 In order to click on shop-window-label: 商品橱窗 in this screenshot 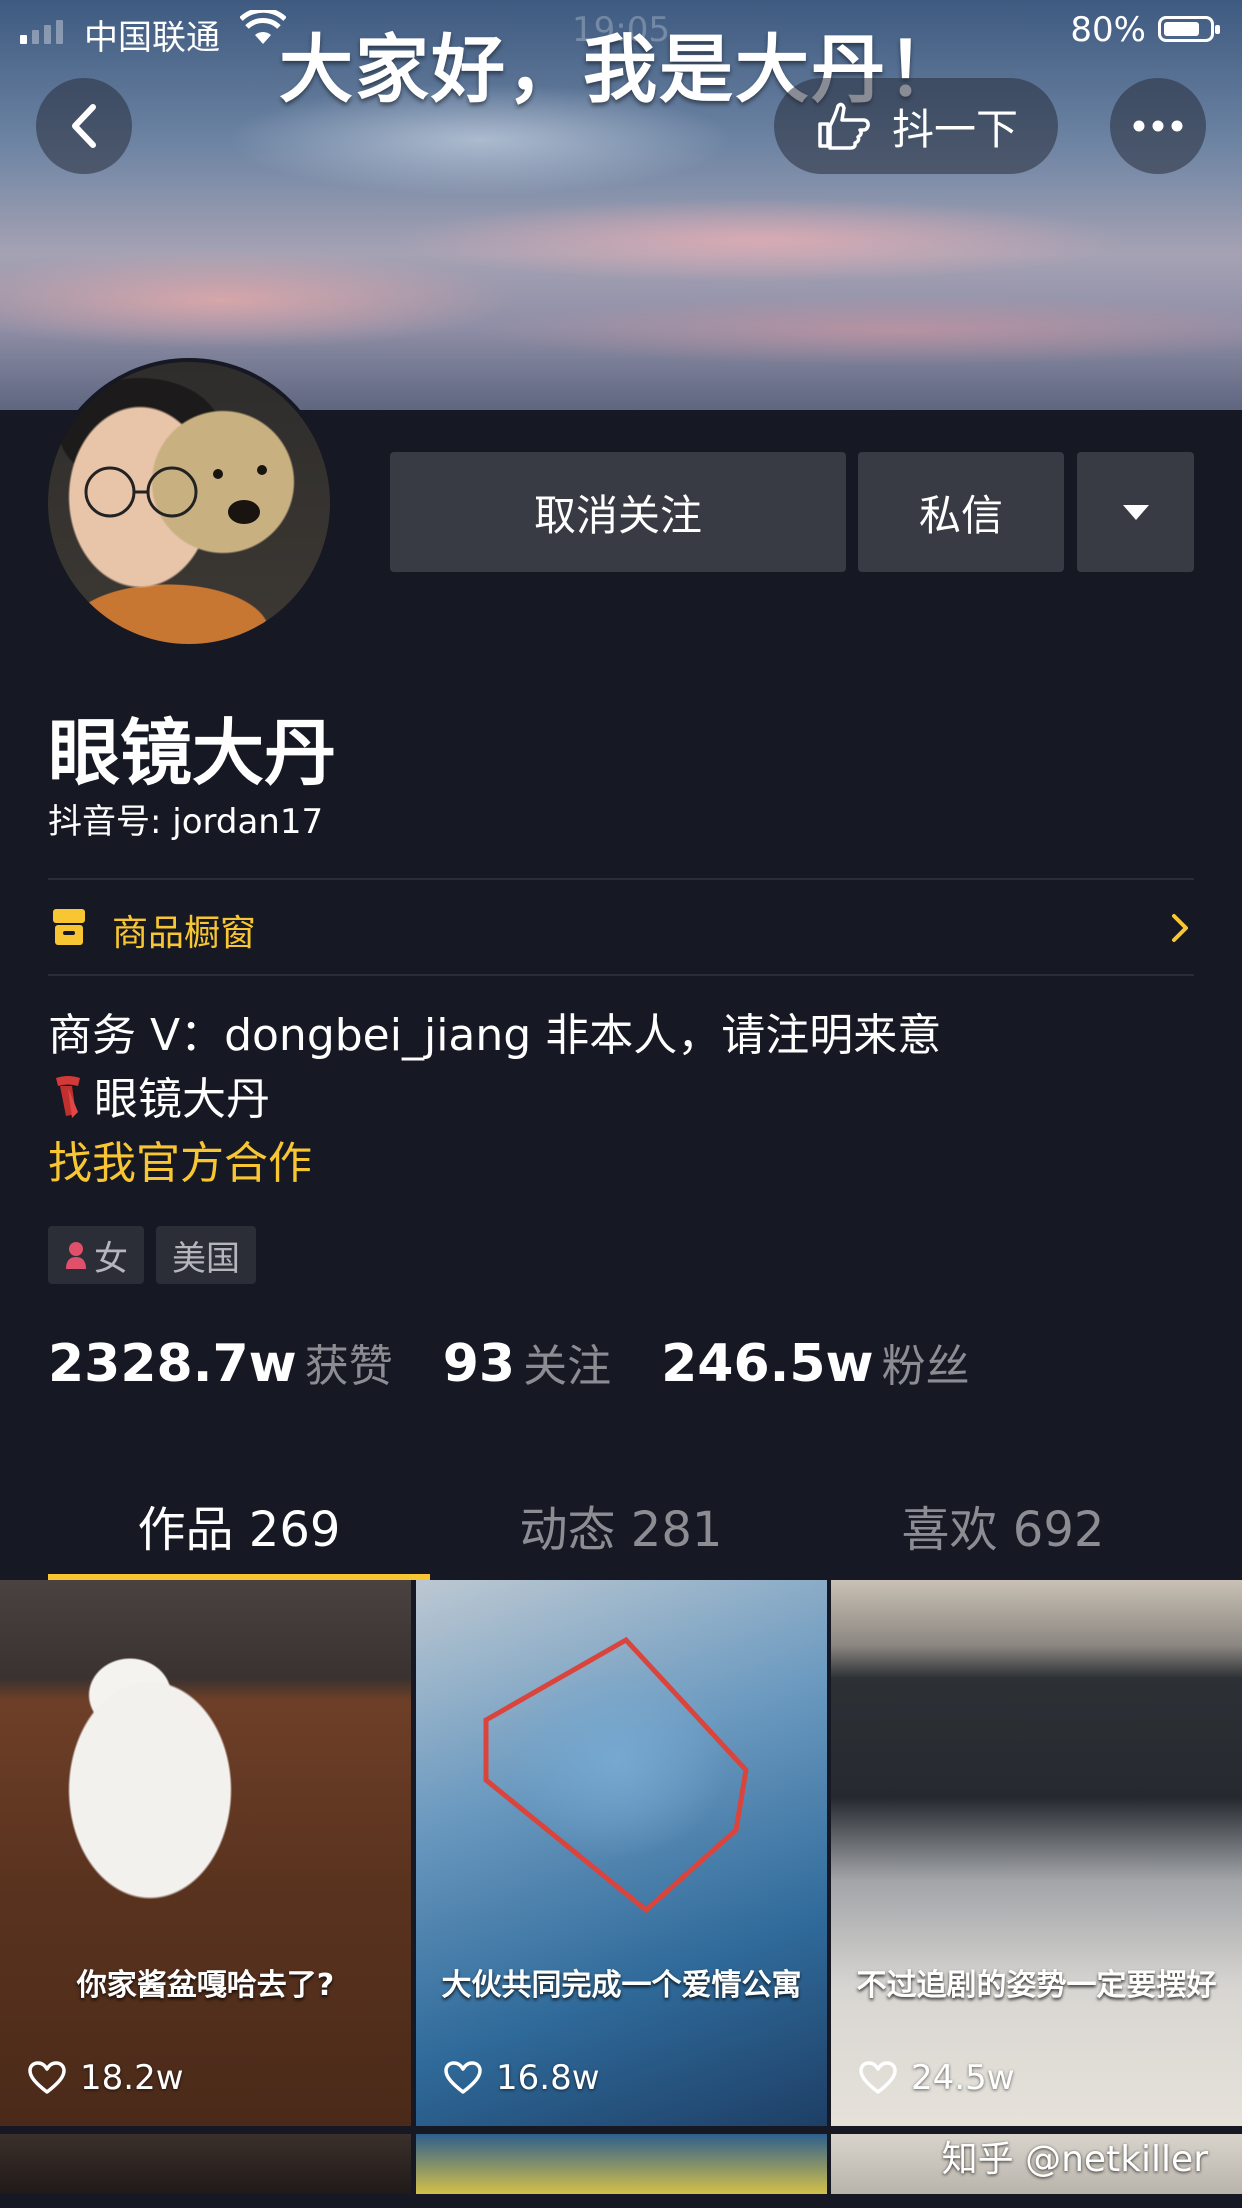, I will do `click(184, 933)`.